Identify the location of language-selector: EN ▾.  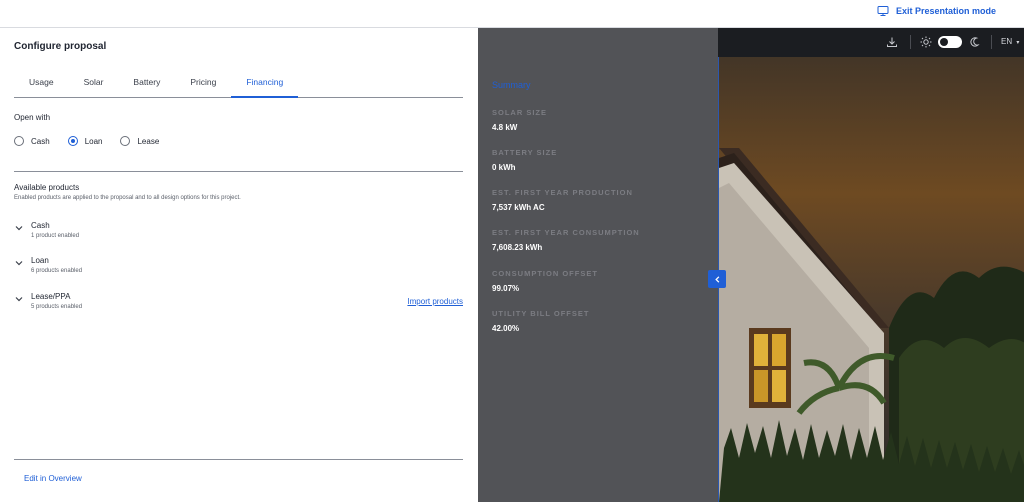
(1010, 41).